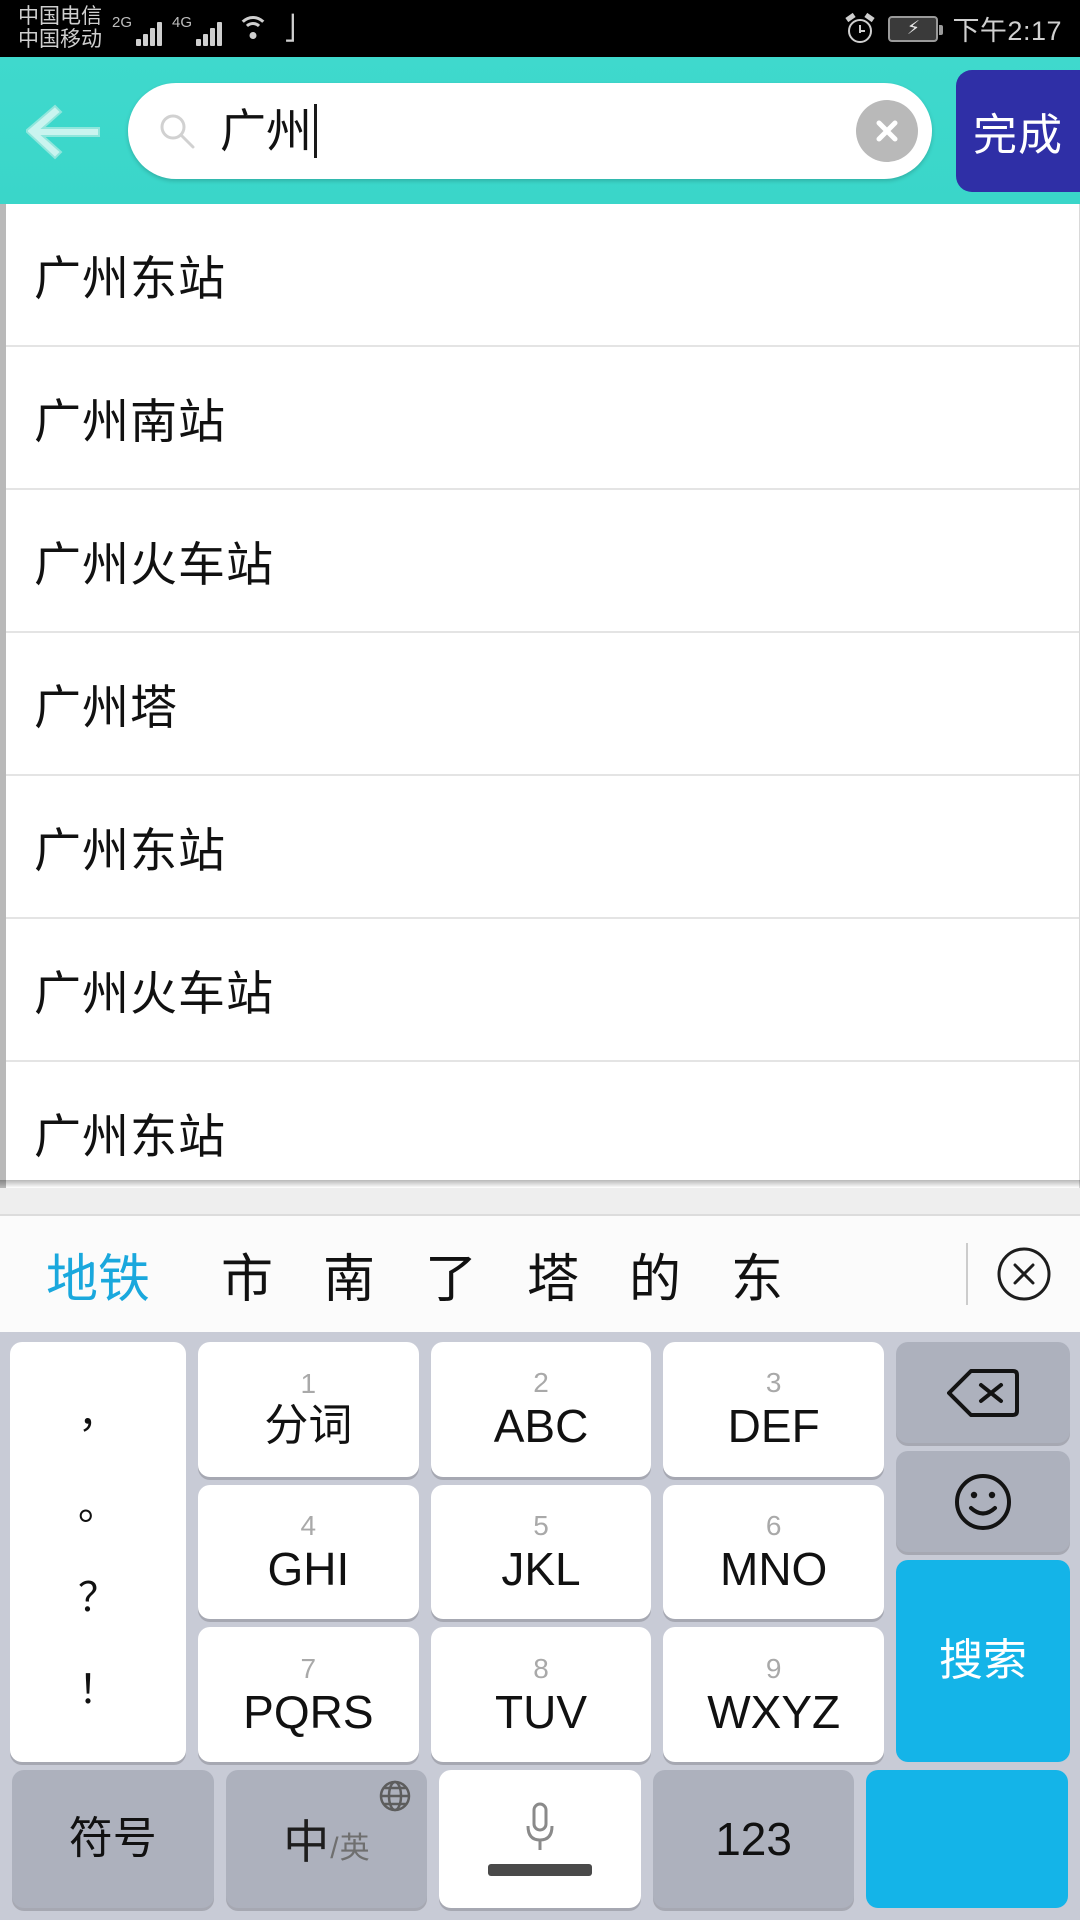  I want to click on search-key: 搜索, so click(983, 1661).